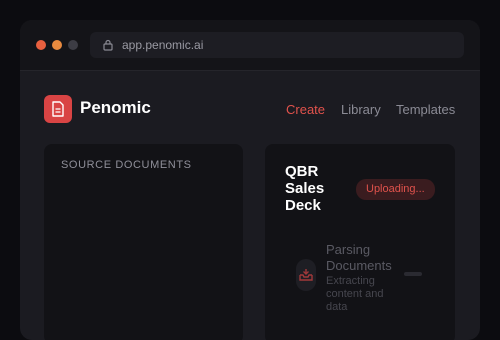 Image resolution: width=500 pixels, height=340 pixels. What do you see at coordinates (413, 274) in the screenshot?
I see `step-progress-bar` at bounding box center [413, 274].